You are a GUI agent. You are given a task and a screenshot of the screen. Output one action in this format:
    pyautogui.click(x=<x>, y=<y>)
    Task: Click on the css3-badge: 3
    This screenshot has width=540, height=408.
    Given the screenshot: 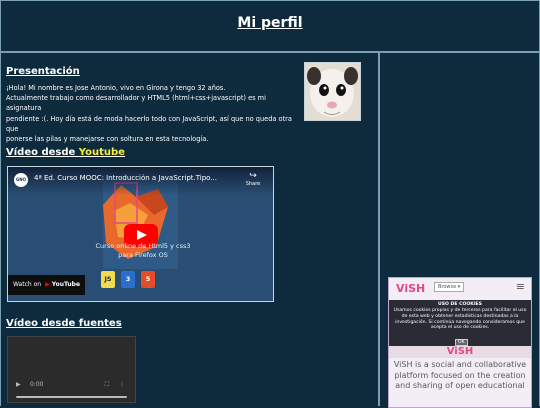 What is the action you would take?
    pyautogui.click(x=128, y=279)
    